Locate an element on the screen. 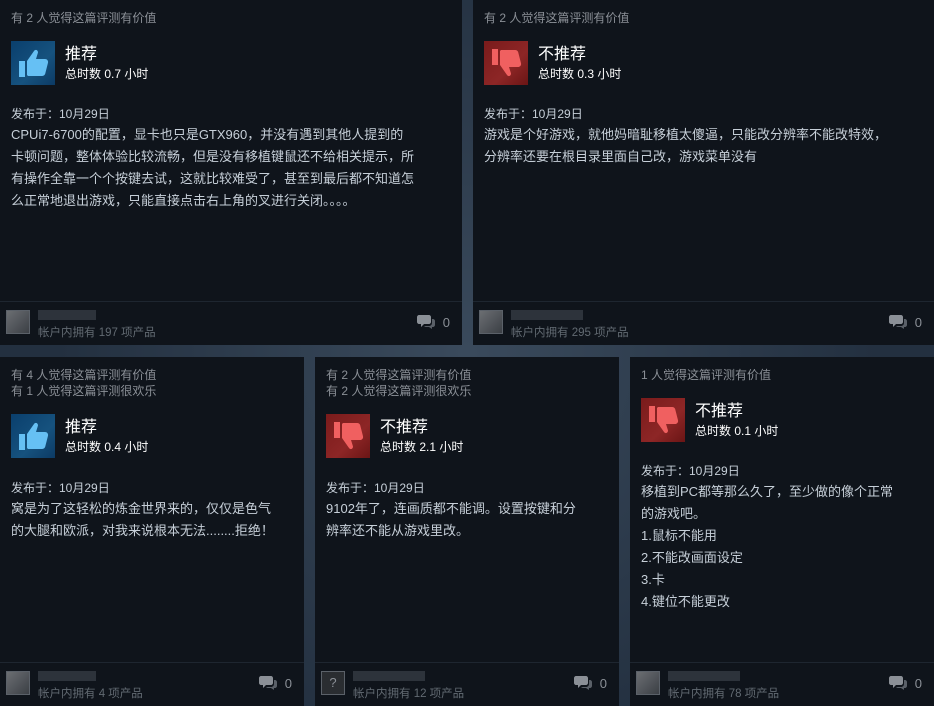 This screenshot has height=706, width=934. review-line: 窝是为了这轻松的炼金世界来的，仅仅是色气 is located at coordinates (141, 508).